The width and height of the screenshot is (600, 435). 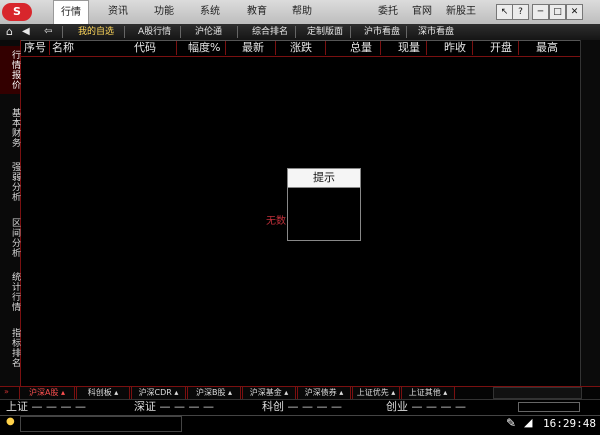 I want to click on command-input, so click(x=101, y=424).